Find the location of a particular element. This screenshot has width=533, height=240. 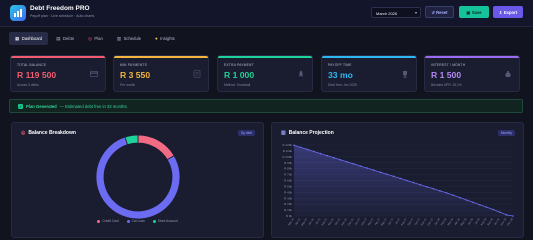

y-tick-label: R 70k is located at coordinates (288, 175).